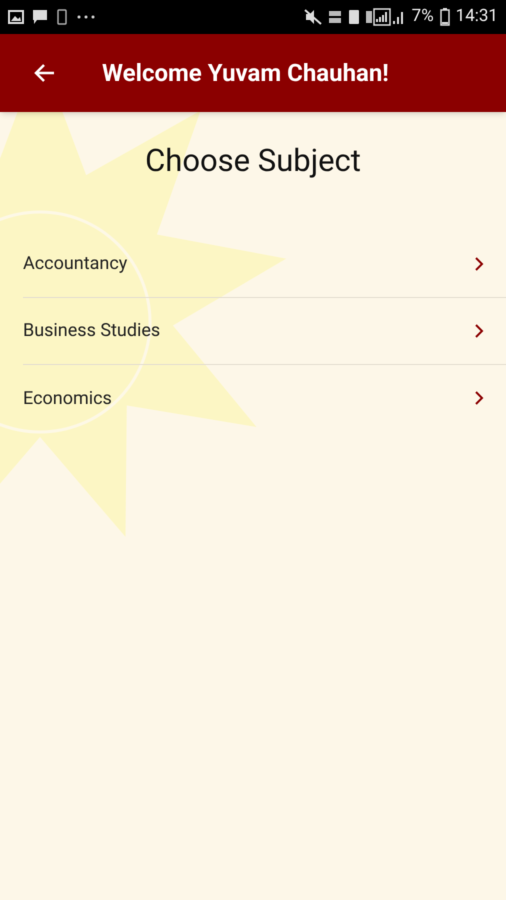  What do you see at coordinates (86, 17) in the screenshot?
I see `more-icon` at bounding box center [86, 17].